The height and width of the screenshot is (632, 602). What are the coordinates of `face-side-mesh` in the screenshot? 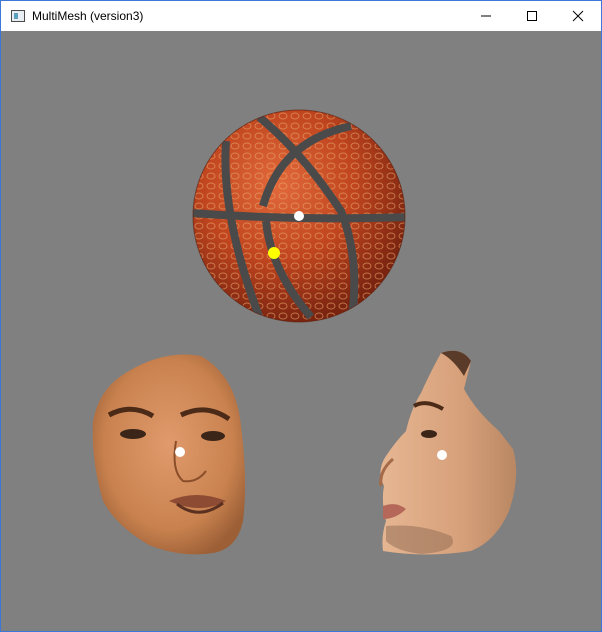 It's located at (448, 452).